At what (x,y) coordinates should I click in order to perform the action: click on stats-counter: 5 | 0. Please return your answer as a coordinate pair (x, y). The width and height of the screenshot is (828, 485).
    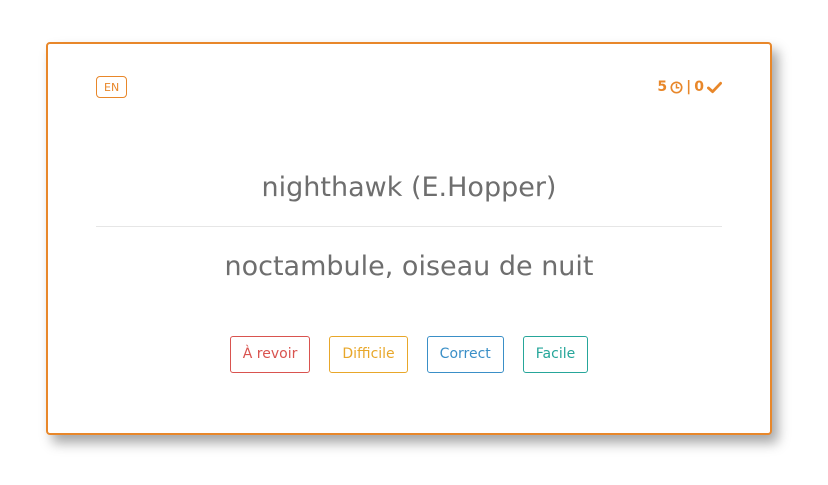
    Looking at the image, I should click on (689, 87).